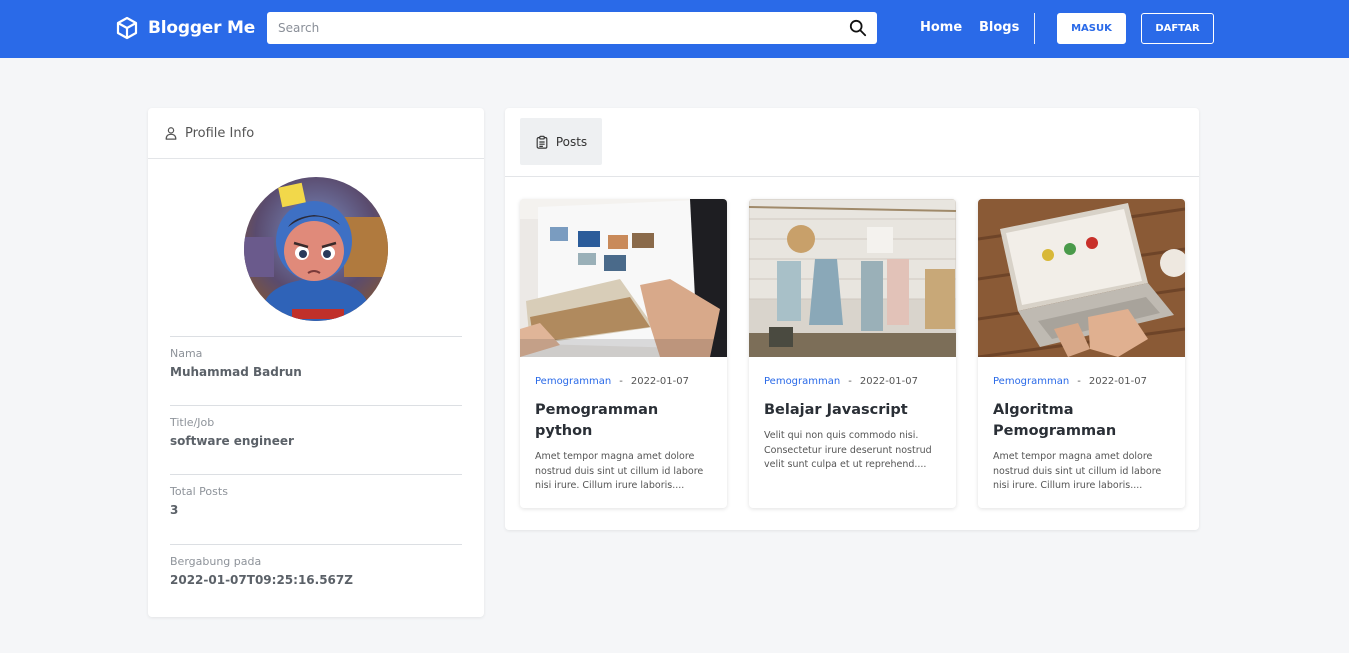  I want to click on nav-divider, so click(1034, 28).